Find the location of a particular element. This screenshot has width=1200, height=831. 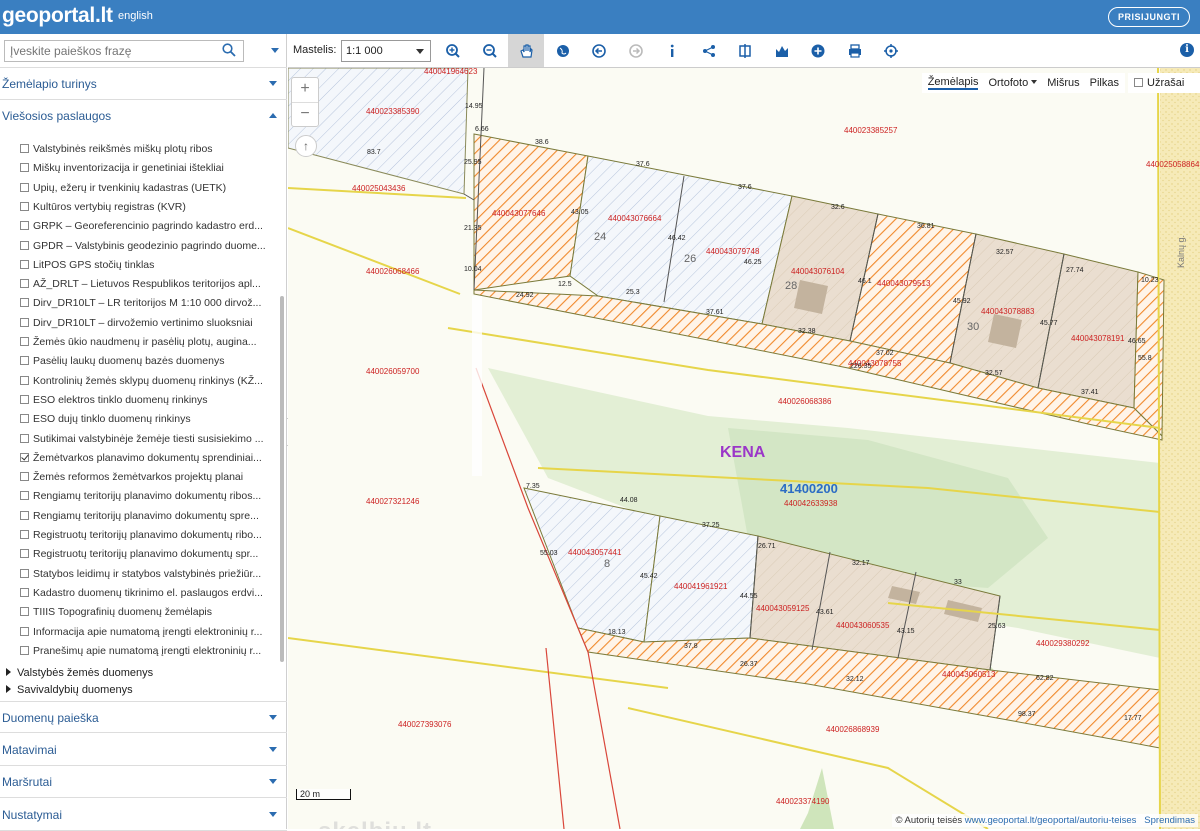

search-icon is located at coordinates (229, 50).